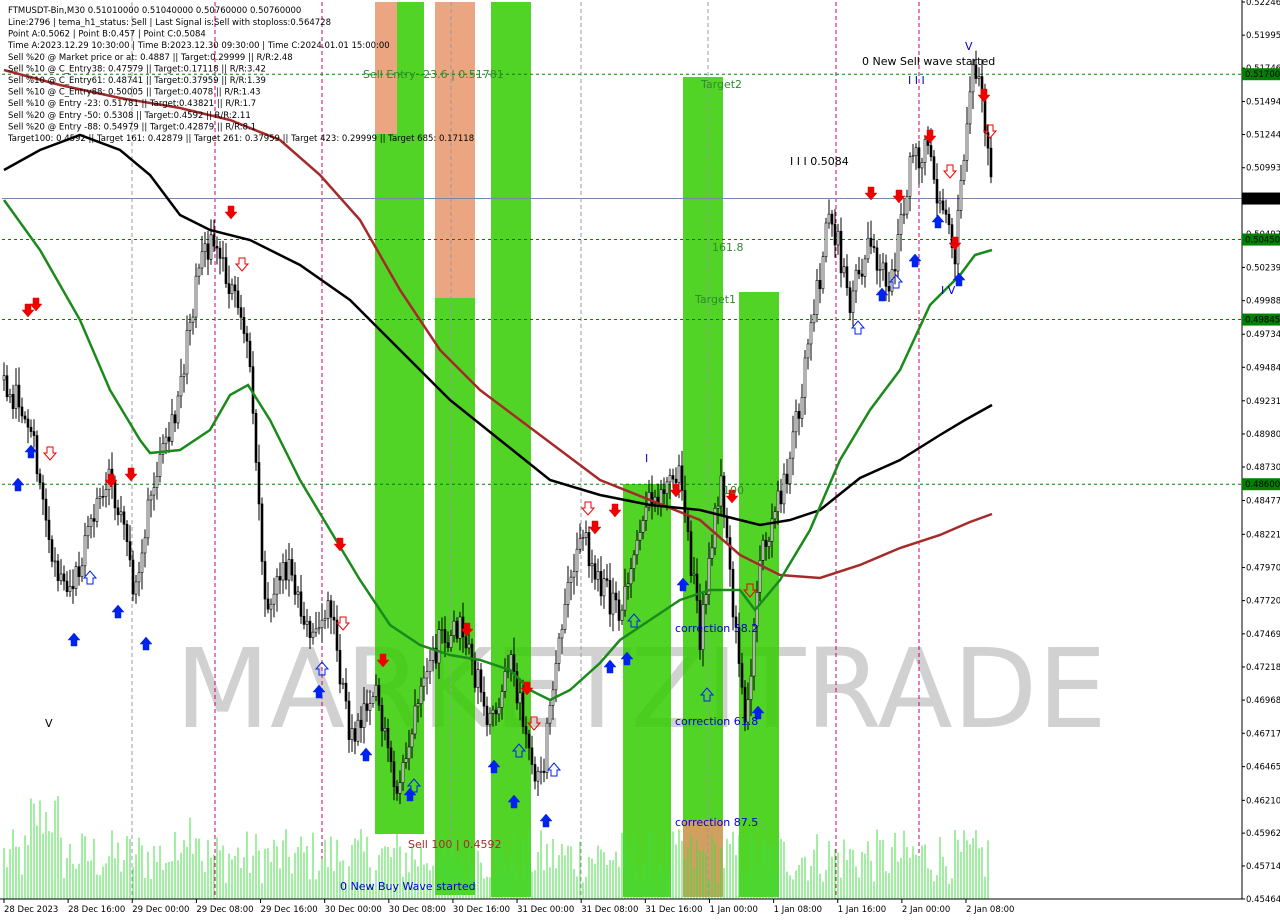 The height and width of the screenshot is (920, 1280). What do you see at coordinates (1263, 602) in the screenshot?
I see `price-tick-label: 0.47720` at bounding box center [1263, 602].